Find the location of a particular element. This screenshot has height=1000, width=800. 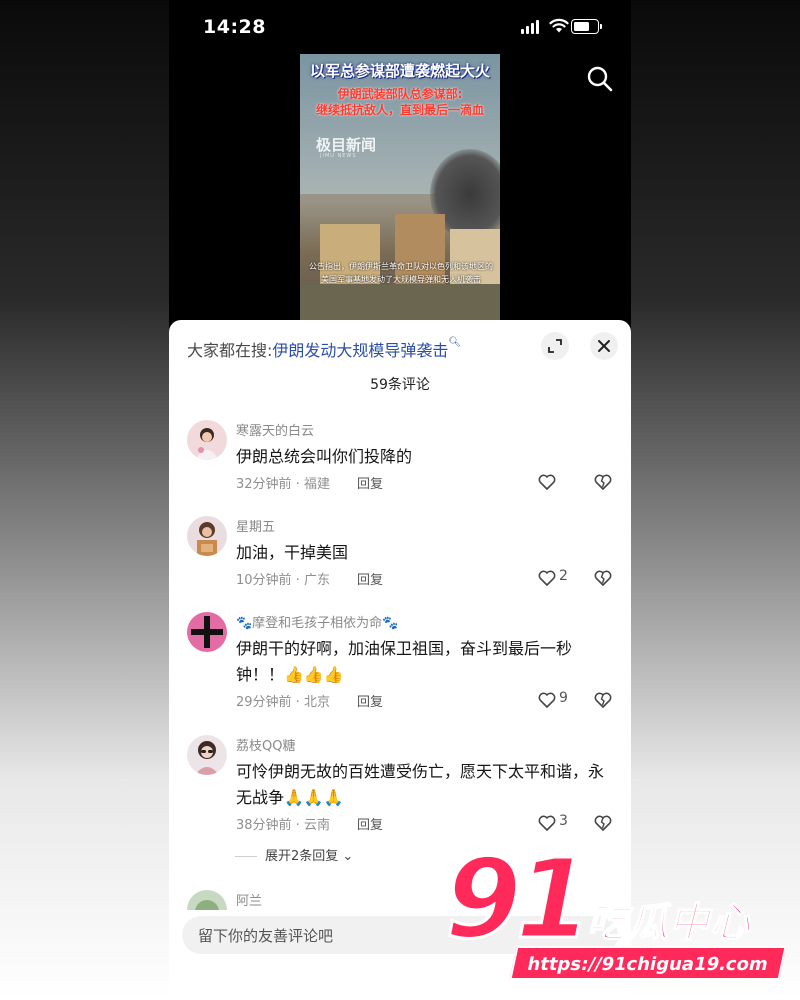

comment-count: 59条评论 is located at coordinates (400, 385).